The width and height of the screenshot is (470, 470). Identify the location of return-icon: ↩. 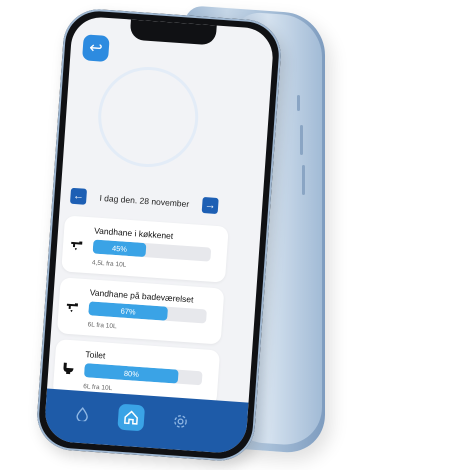
(96, 48).